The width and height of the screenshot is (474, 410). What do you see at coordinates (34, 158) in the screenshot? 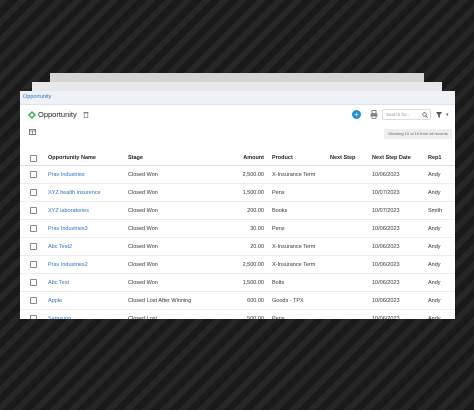
I see `select-all-checkbox` at bounding box center [34, 158].